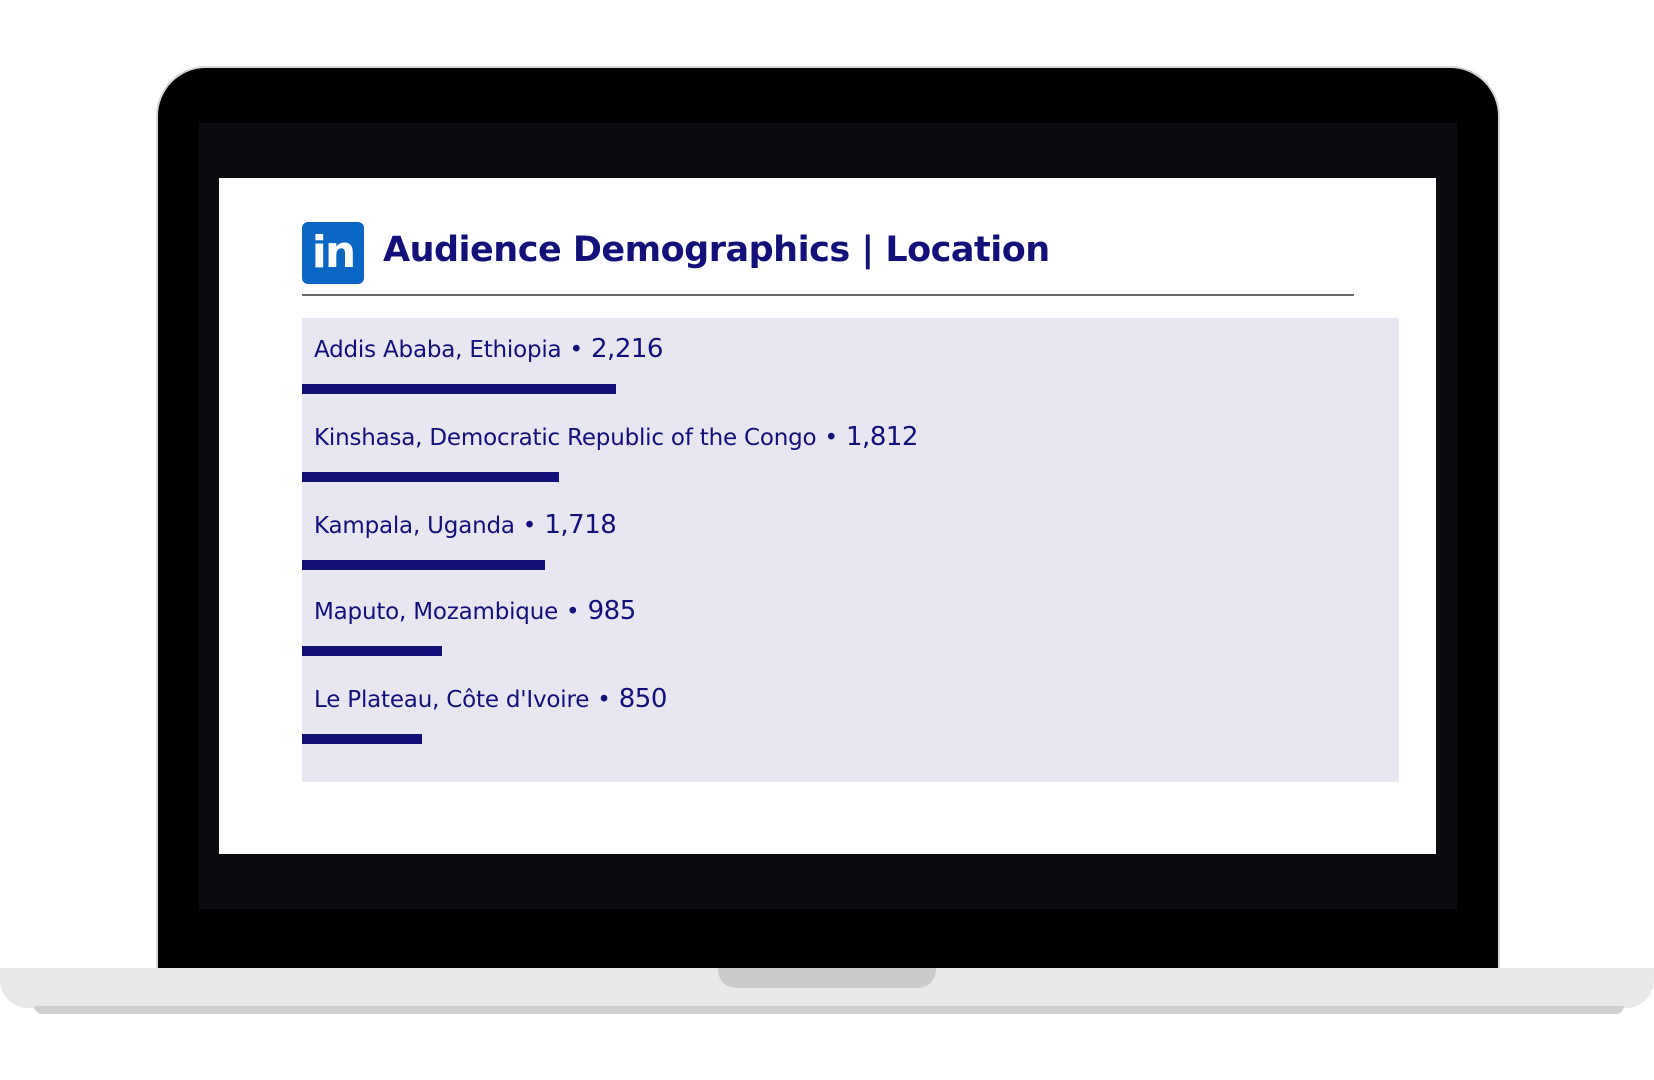 This screenshot has height=1080, width=1654. I want to click on location-count: 1,812, so click(882, 437).